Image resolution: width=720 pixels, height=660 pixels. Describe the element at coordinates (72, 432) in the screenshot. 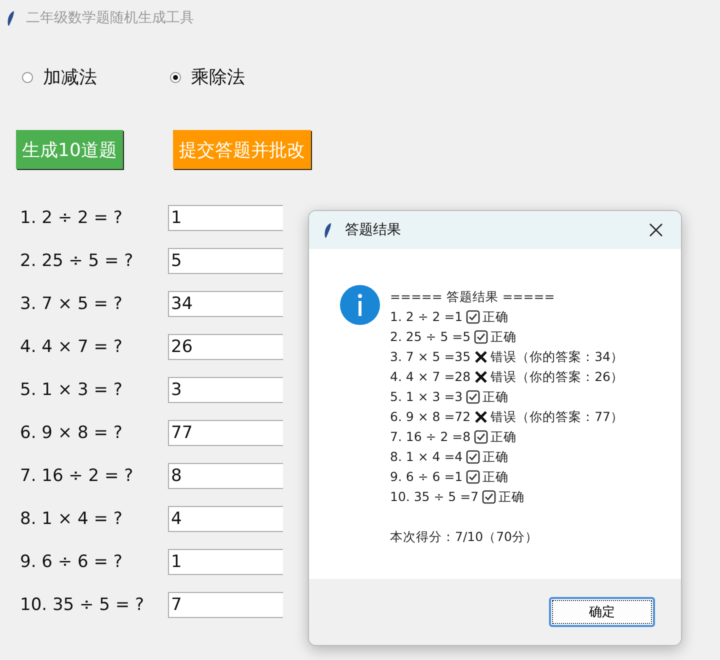

I see `question-text: 6. 9 × 8 = ?` at that location.